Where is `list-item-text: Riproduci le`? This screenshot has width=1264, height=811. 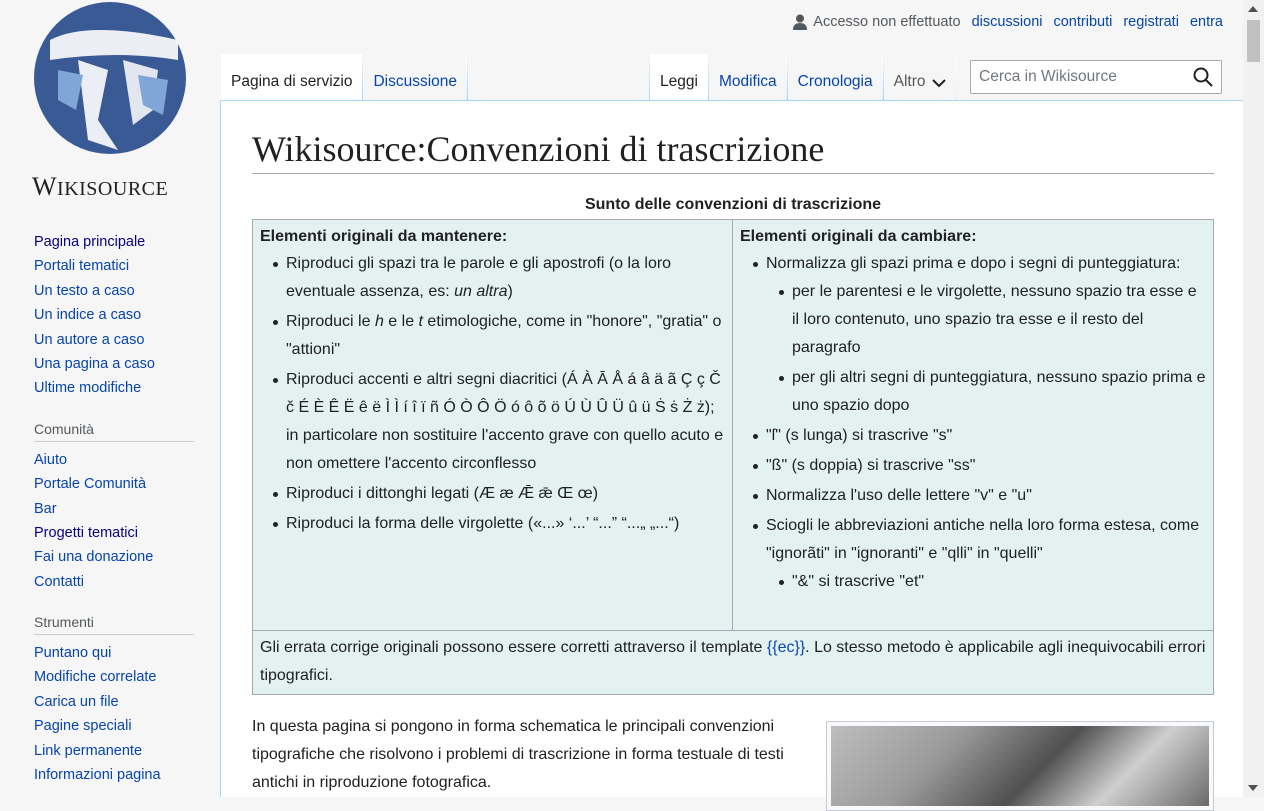
list-item-text: Riproduci le is located at coordinates (330, 321).